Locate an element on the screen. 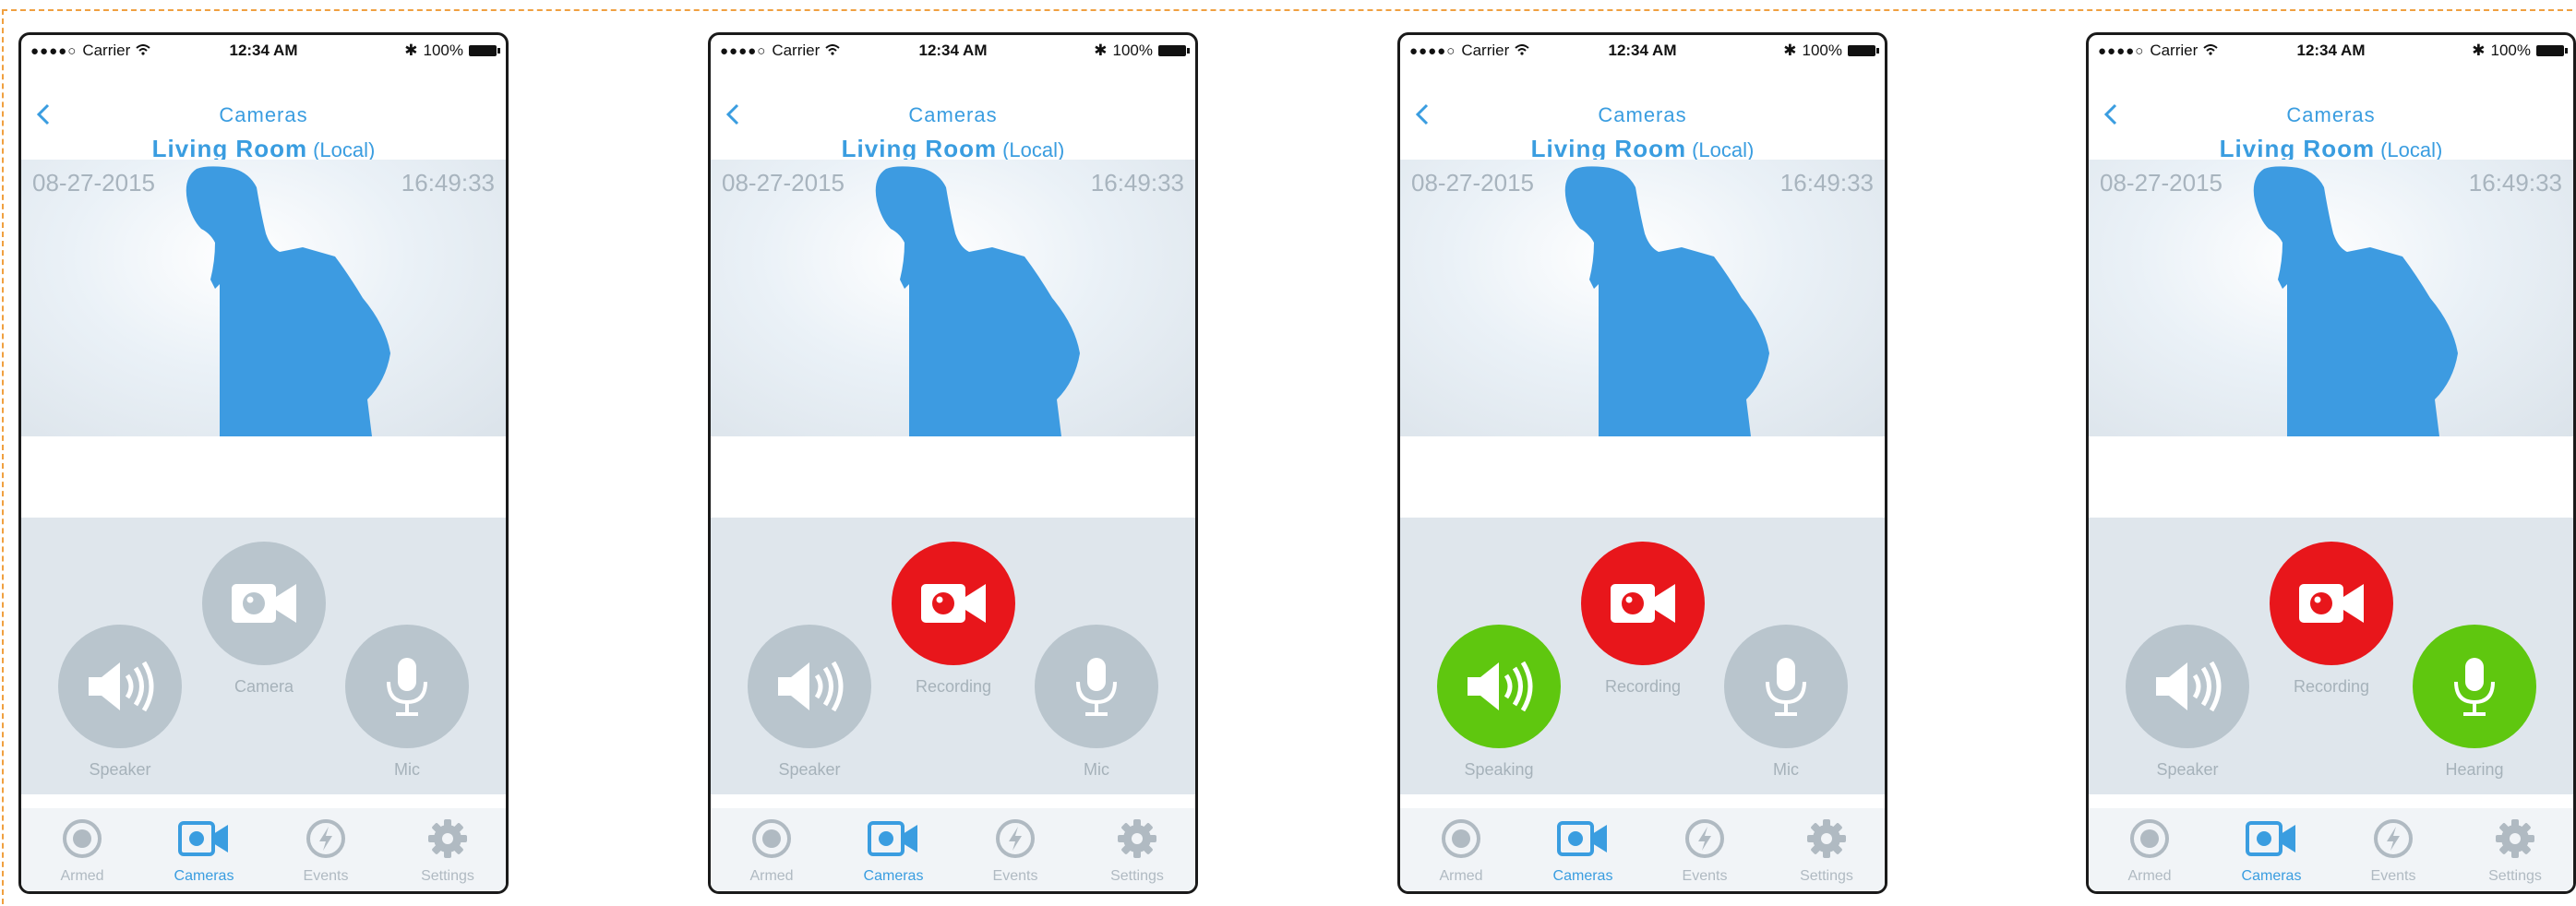 The height and width of the screenshot is (906, 2576). person-silhouette is located at coordinates (2355, 301).